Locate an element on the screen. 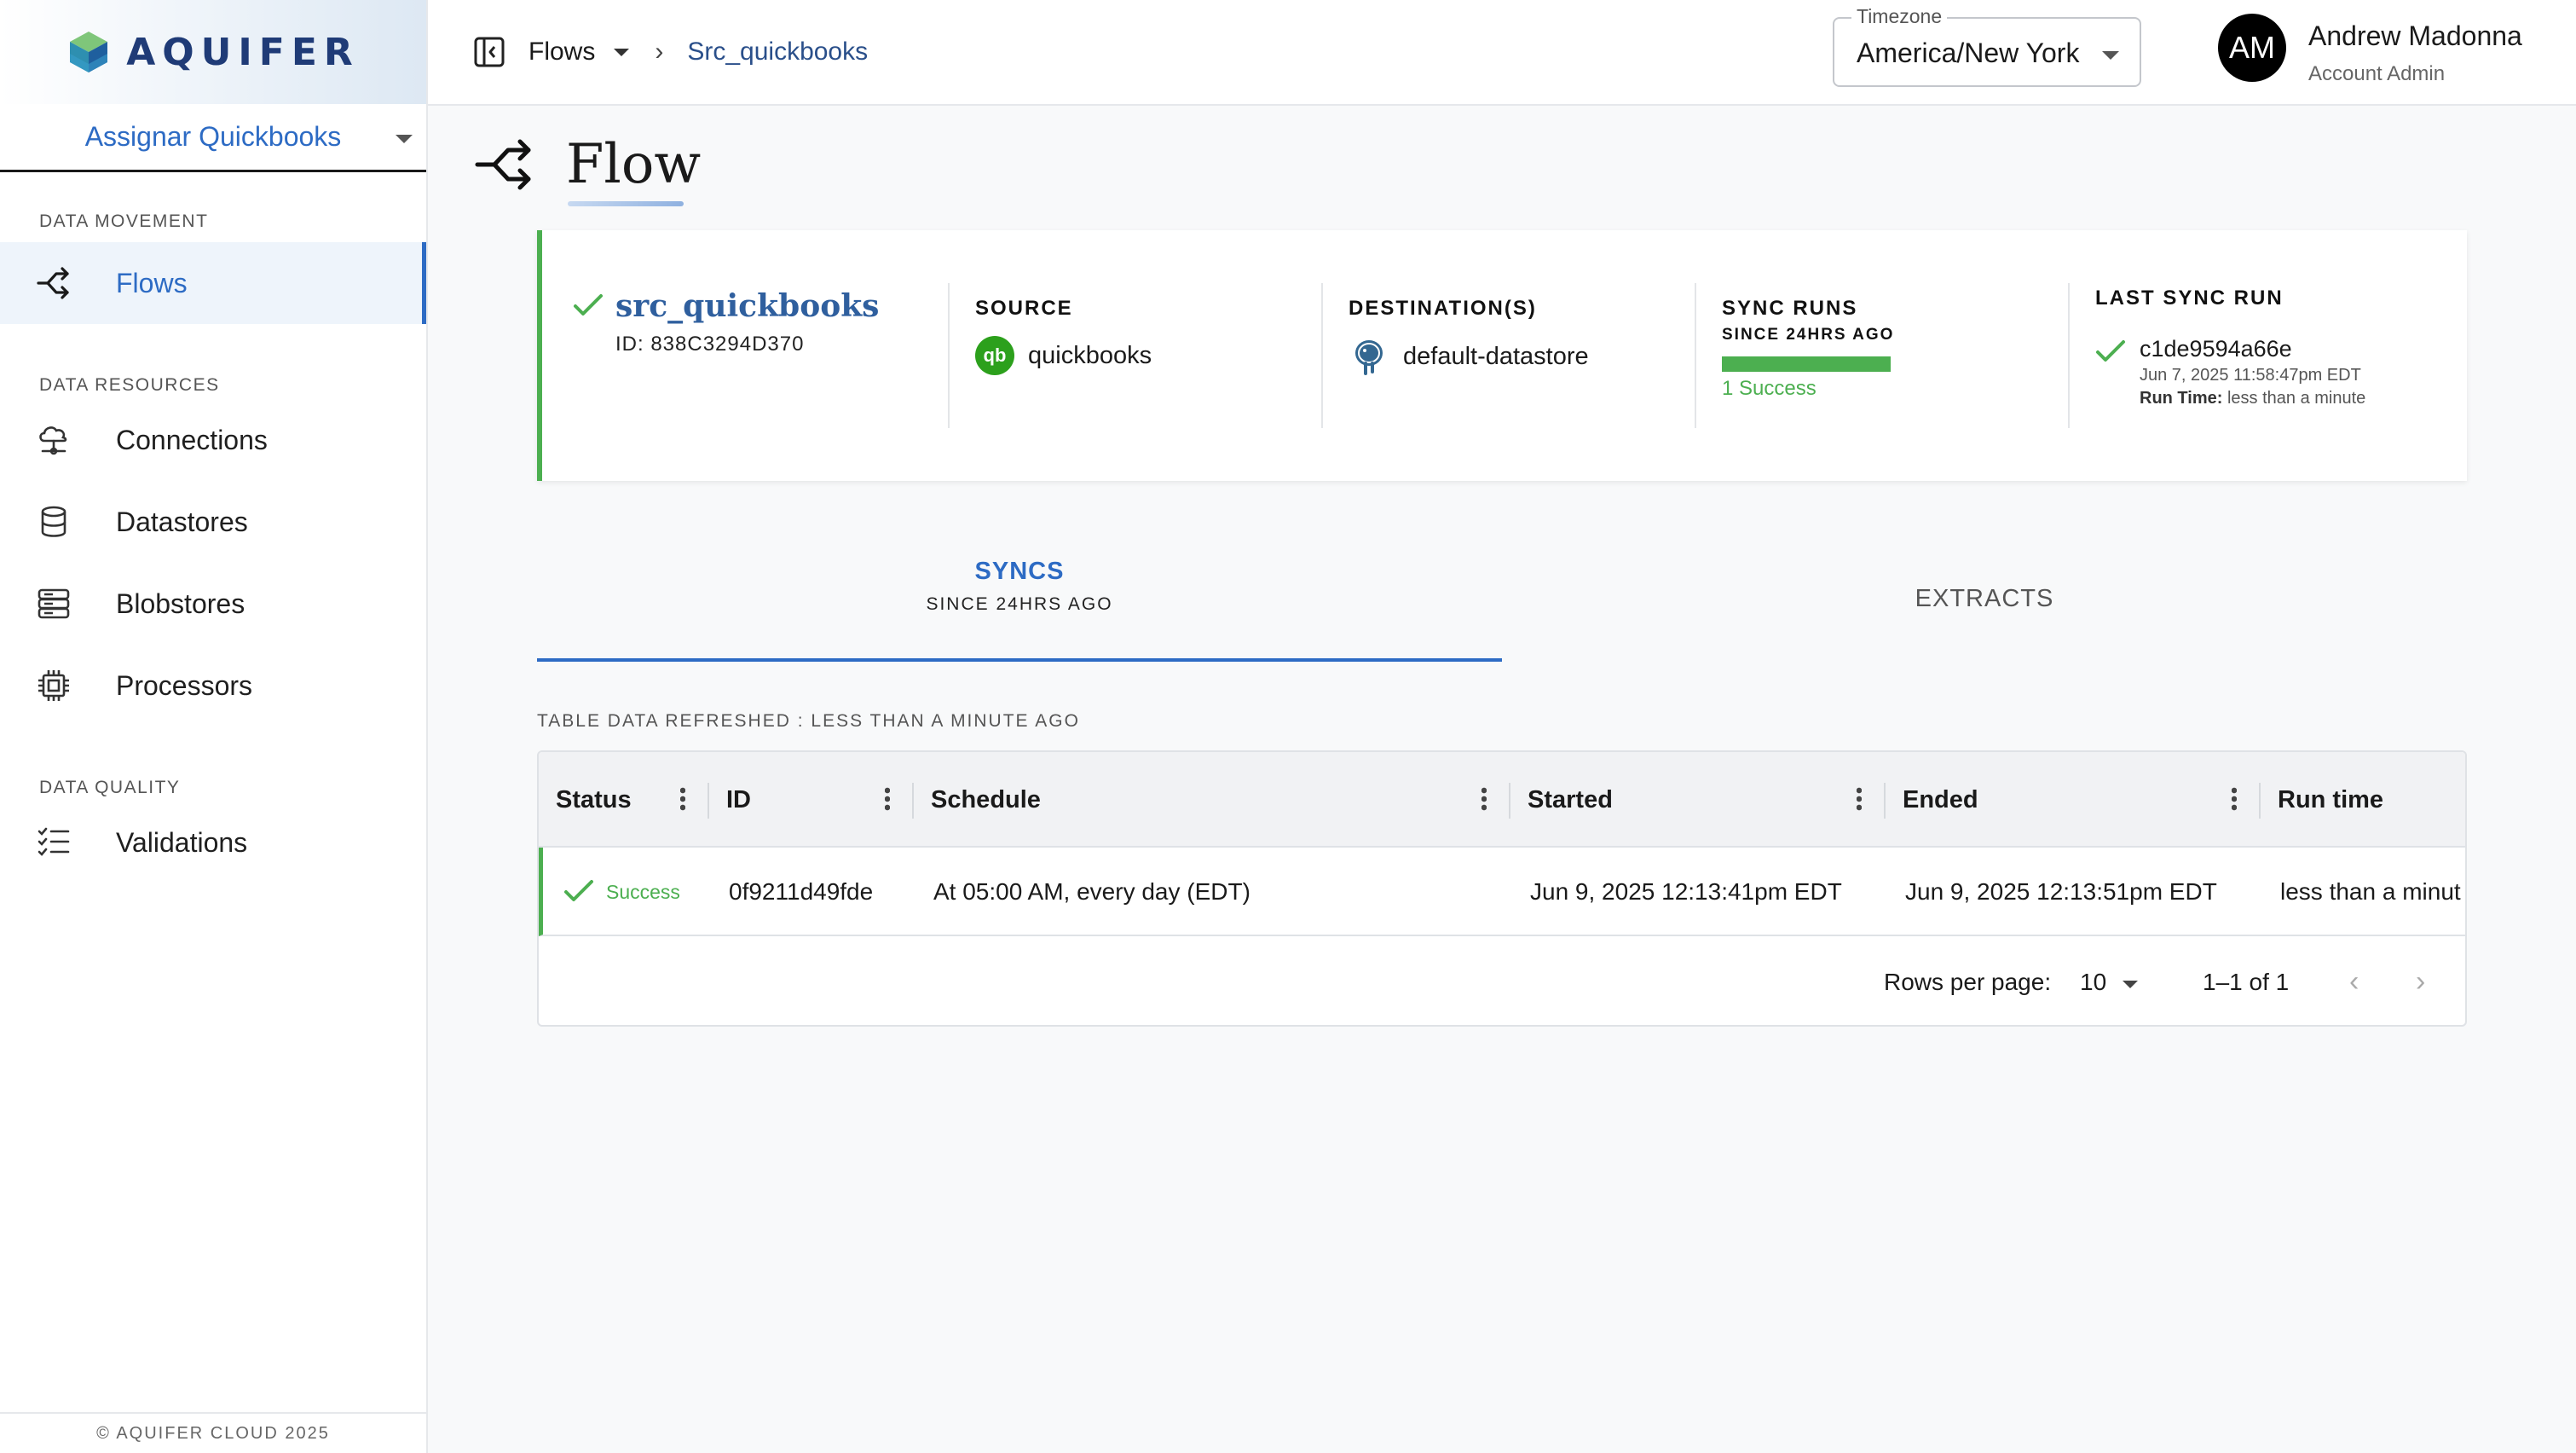 The width and height of the screenshot is (2576, 1453). previous-page-icon: ‹ is located at coordinates (2354, 982).